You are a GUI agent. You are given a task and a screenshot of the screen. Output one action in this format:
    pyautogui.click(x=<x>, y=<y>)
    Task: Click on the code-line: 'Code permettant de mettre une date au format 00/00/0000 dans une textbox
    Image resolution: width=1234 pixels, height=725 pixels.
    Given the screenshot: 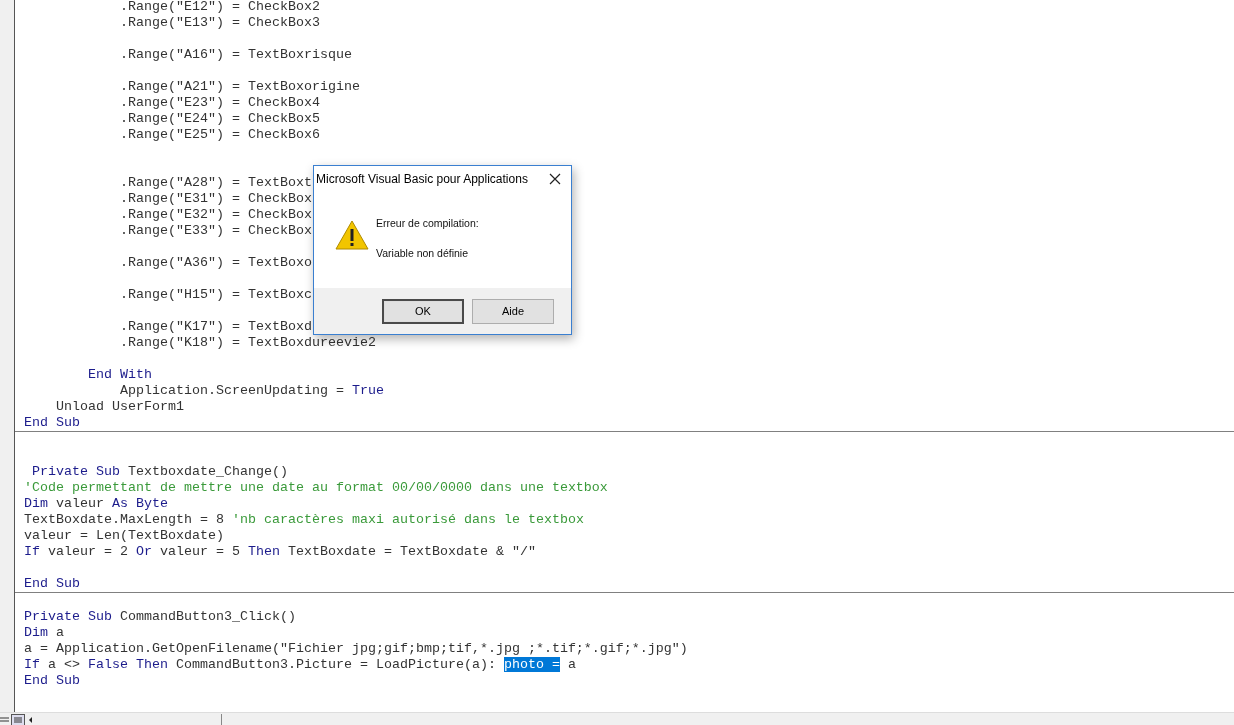 What is the action you would take?
    pyautogui.click(x=316, y=488)
    